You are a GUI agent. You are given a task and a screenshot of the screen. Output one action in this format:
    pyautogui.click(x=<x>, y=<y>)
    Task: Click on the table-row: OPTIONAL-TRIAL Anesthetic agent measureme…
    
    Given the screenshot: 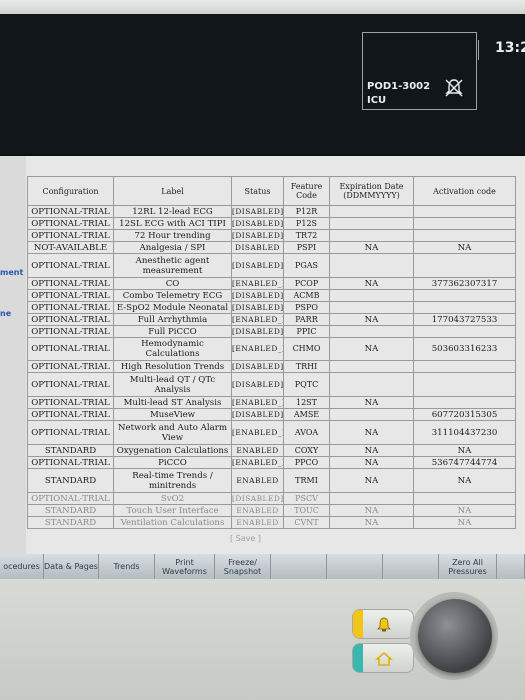 What is the action you would take?
    pyautogui.click(x=271, y=265)
    